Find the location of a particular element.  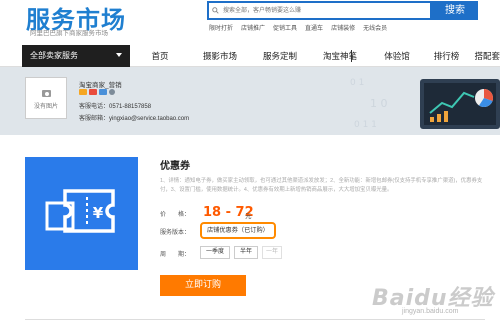

camera-icon is located at coordinates (46, 93).